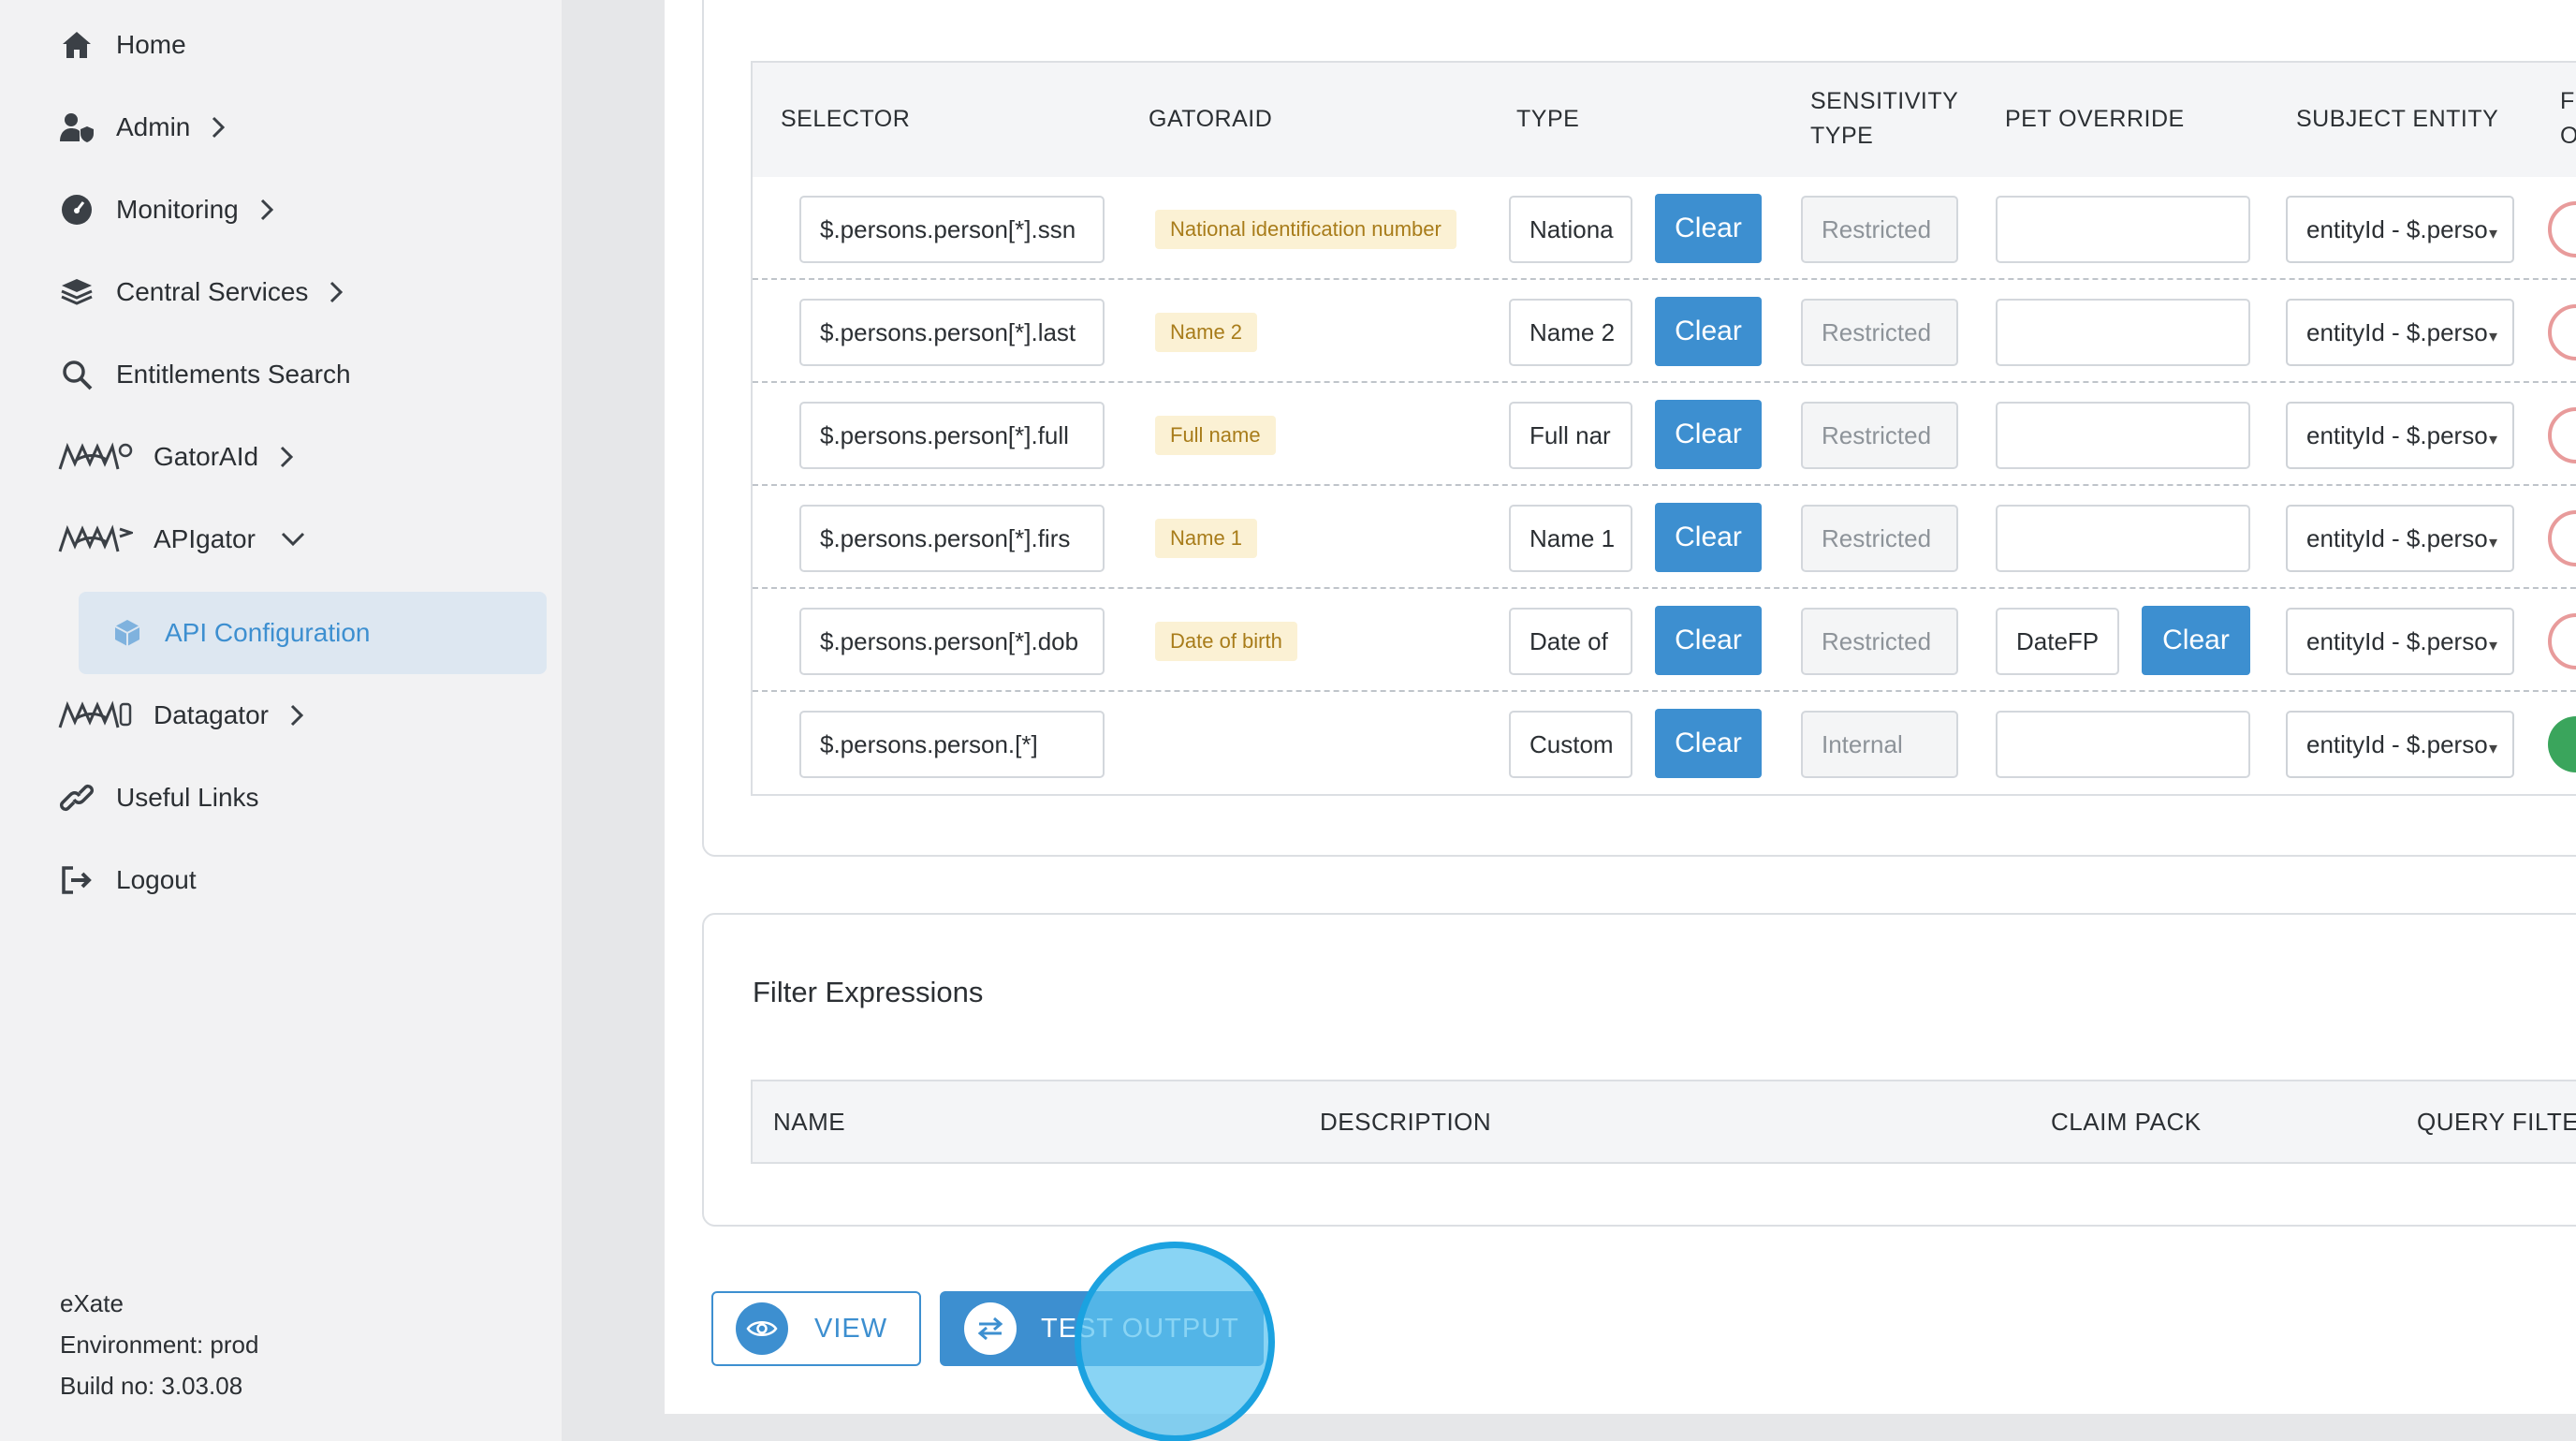  Describe the element at coordinates (809, 1122) in the screenshot. I see `header-name: NAME` at that location.